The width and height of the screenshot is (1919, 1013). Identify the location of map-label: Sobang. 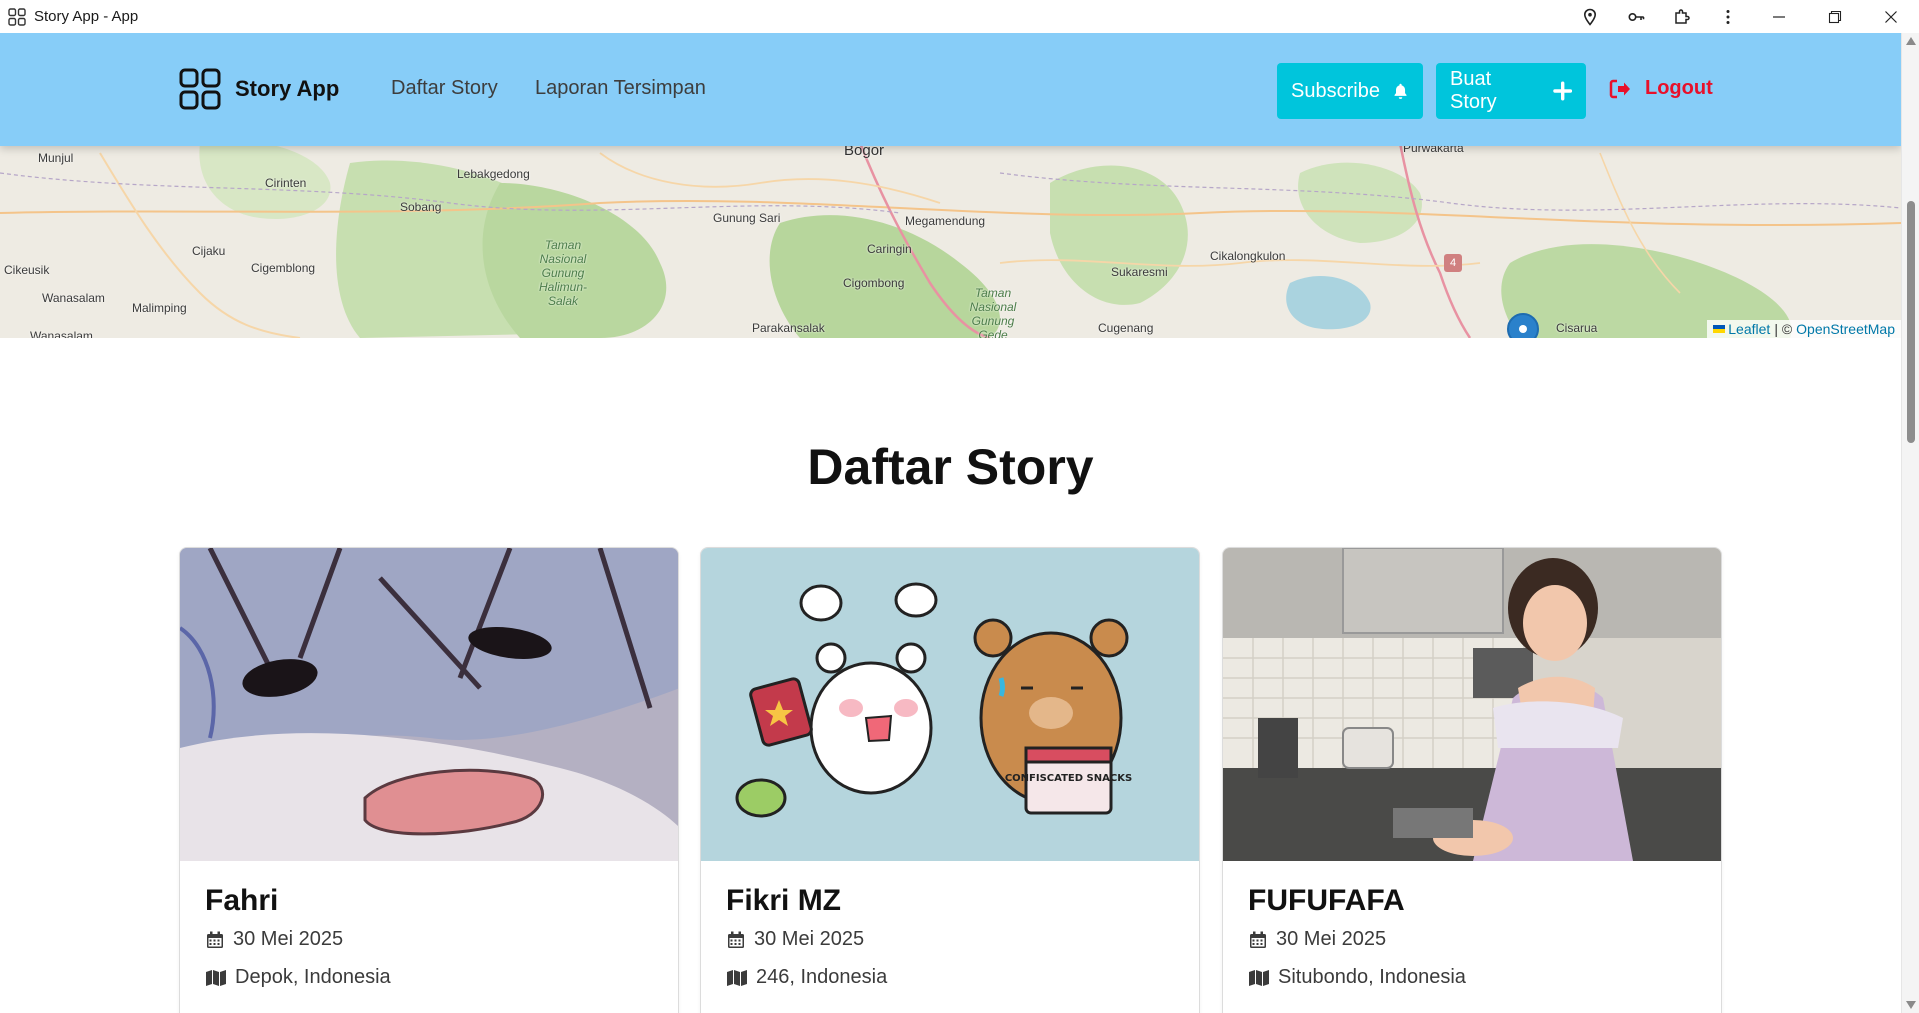
(421, 207).